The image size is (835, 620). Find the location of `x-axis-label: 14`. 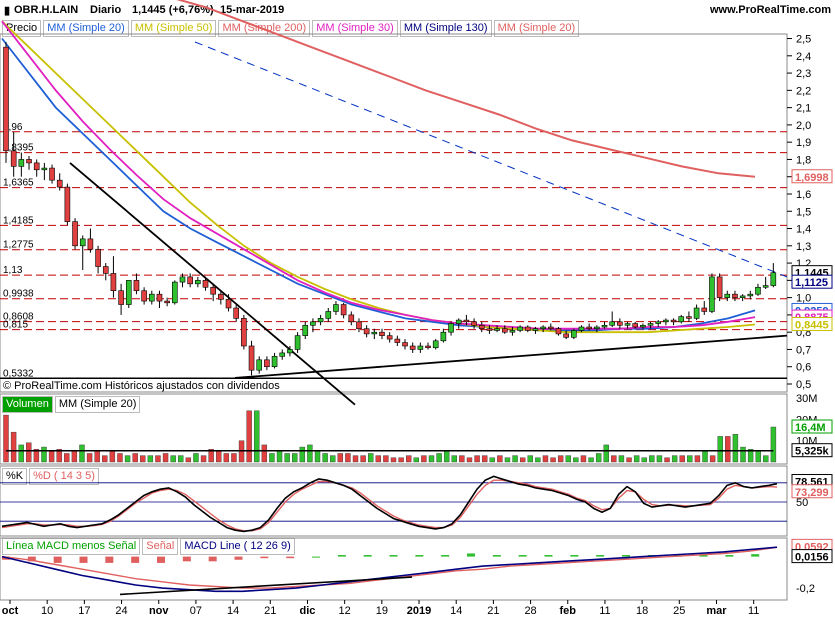

x-axis-label: 14 is located at coordinates (456, 611).